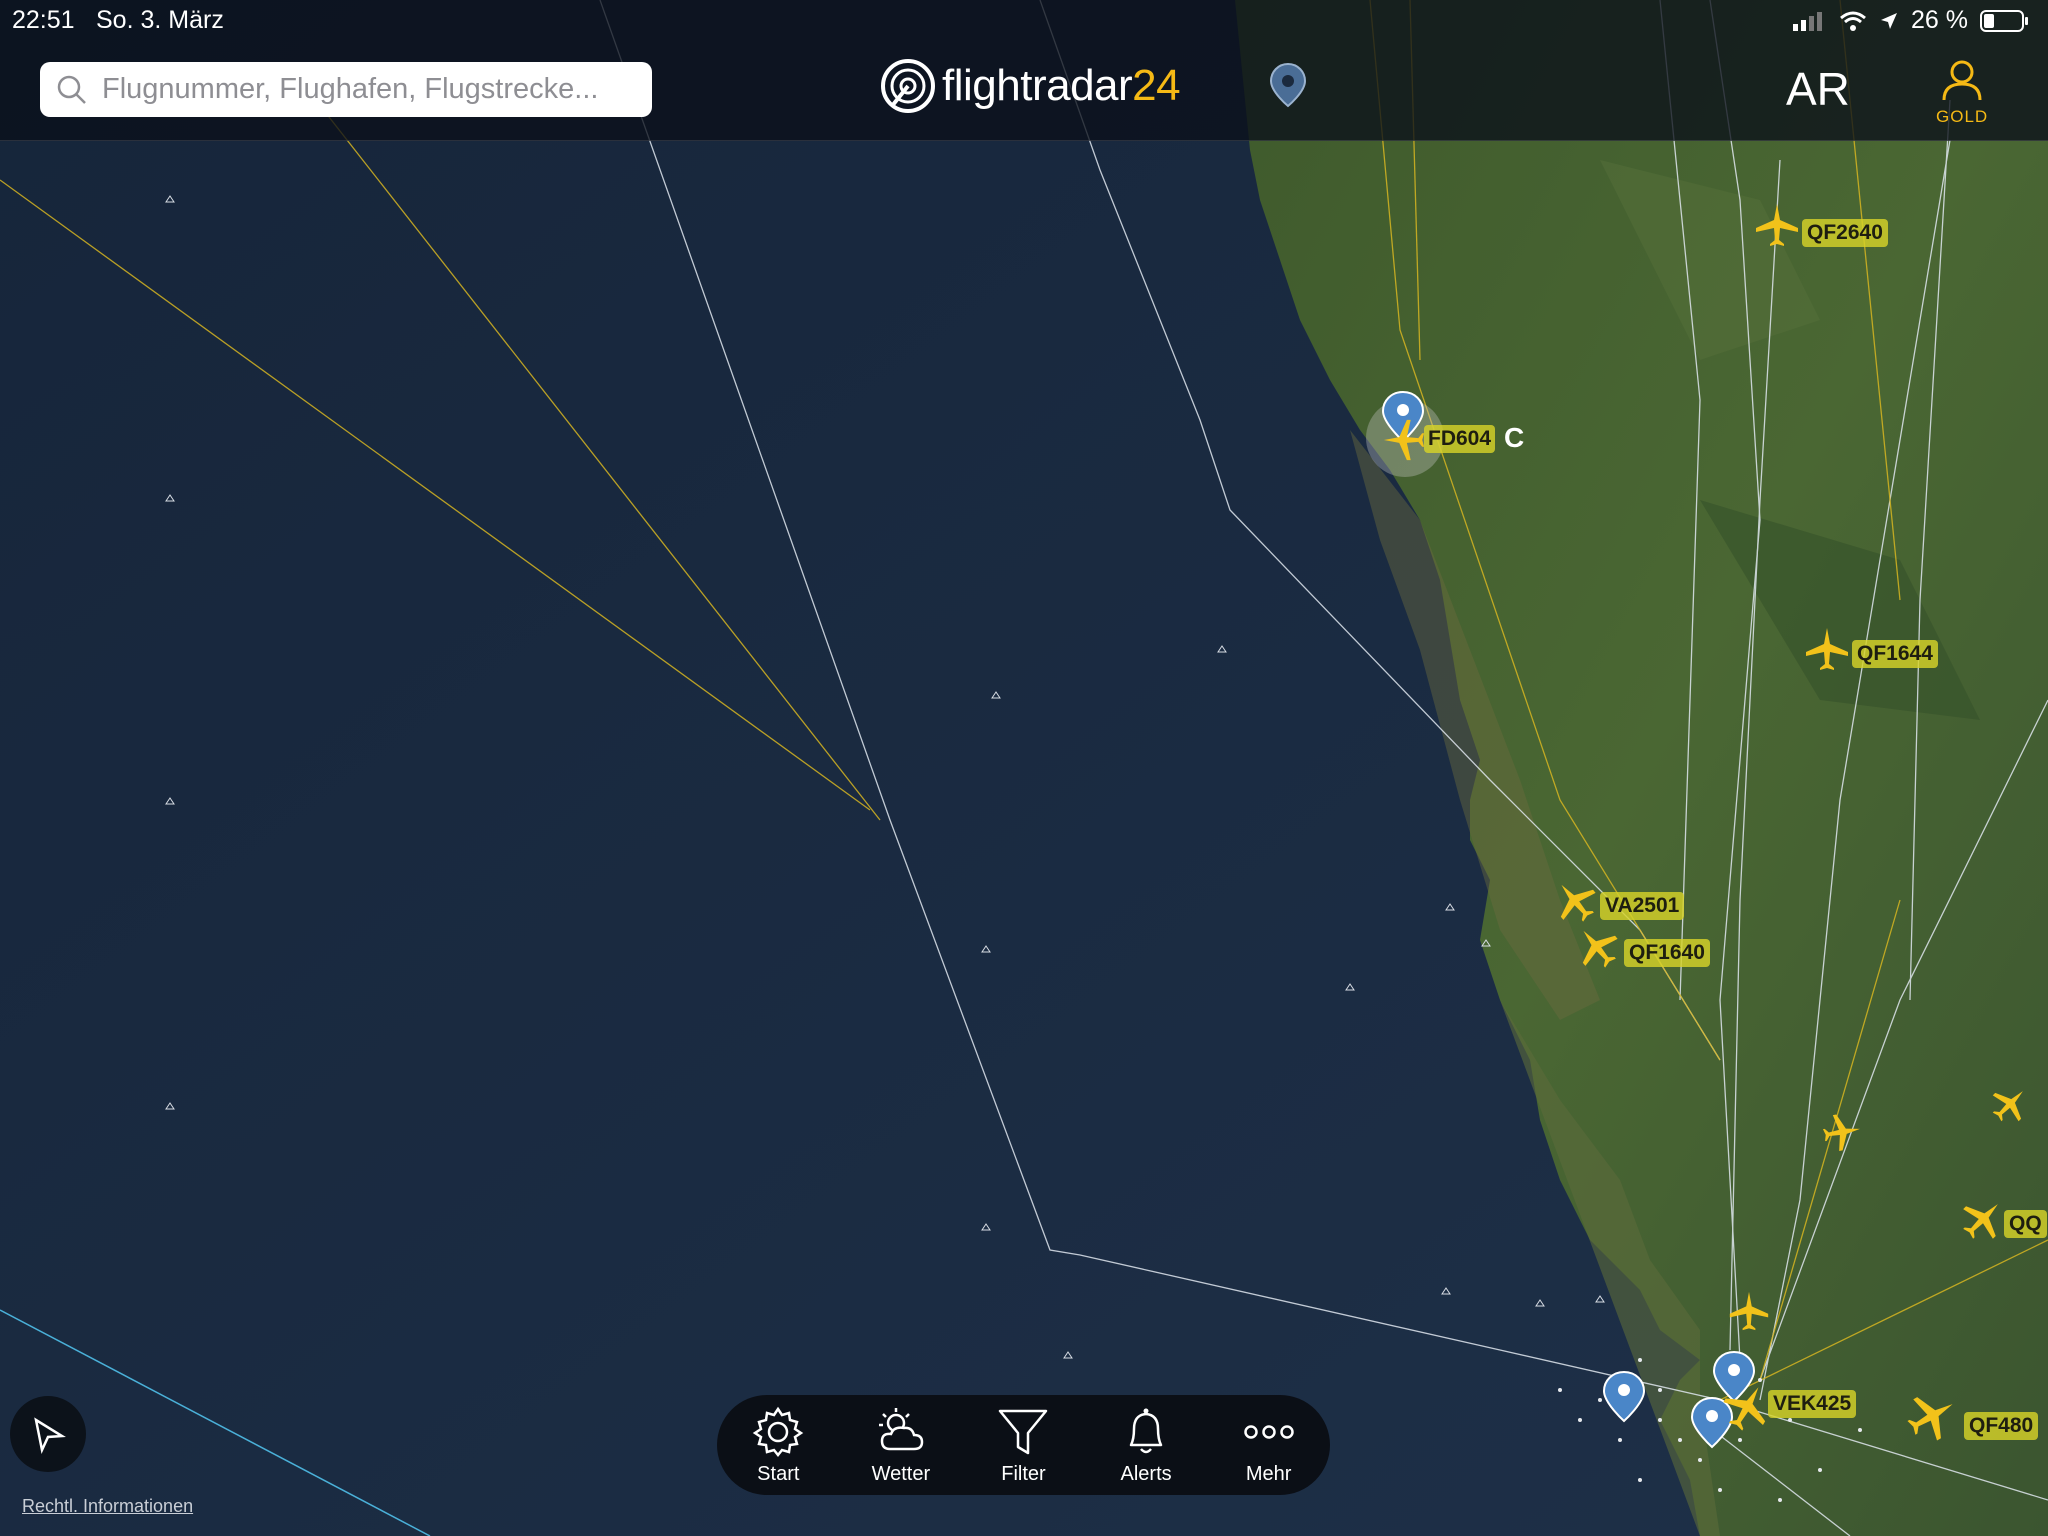 The height and width of the screenshot is (1536, 2048). Describe the element at coordinates (1895, 654) in the screenshot. I see `flight-label: QF1644` at that location.